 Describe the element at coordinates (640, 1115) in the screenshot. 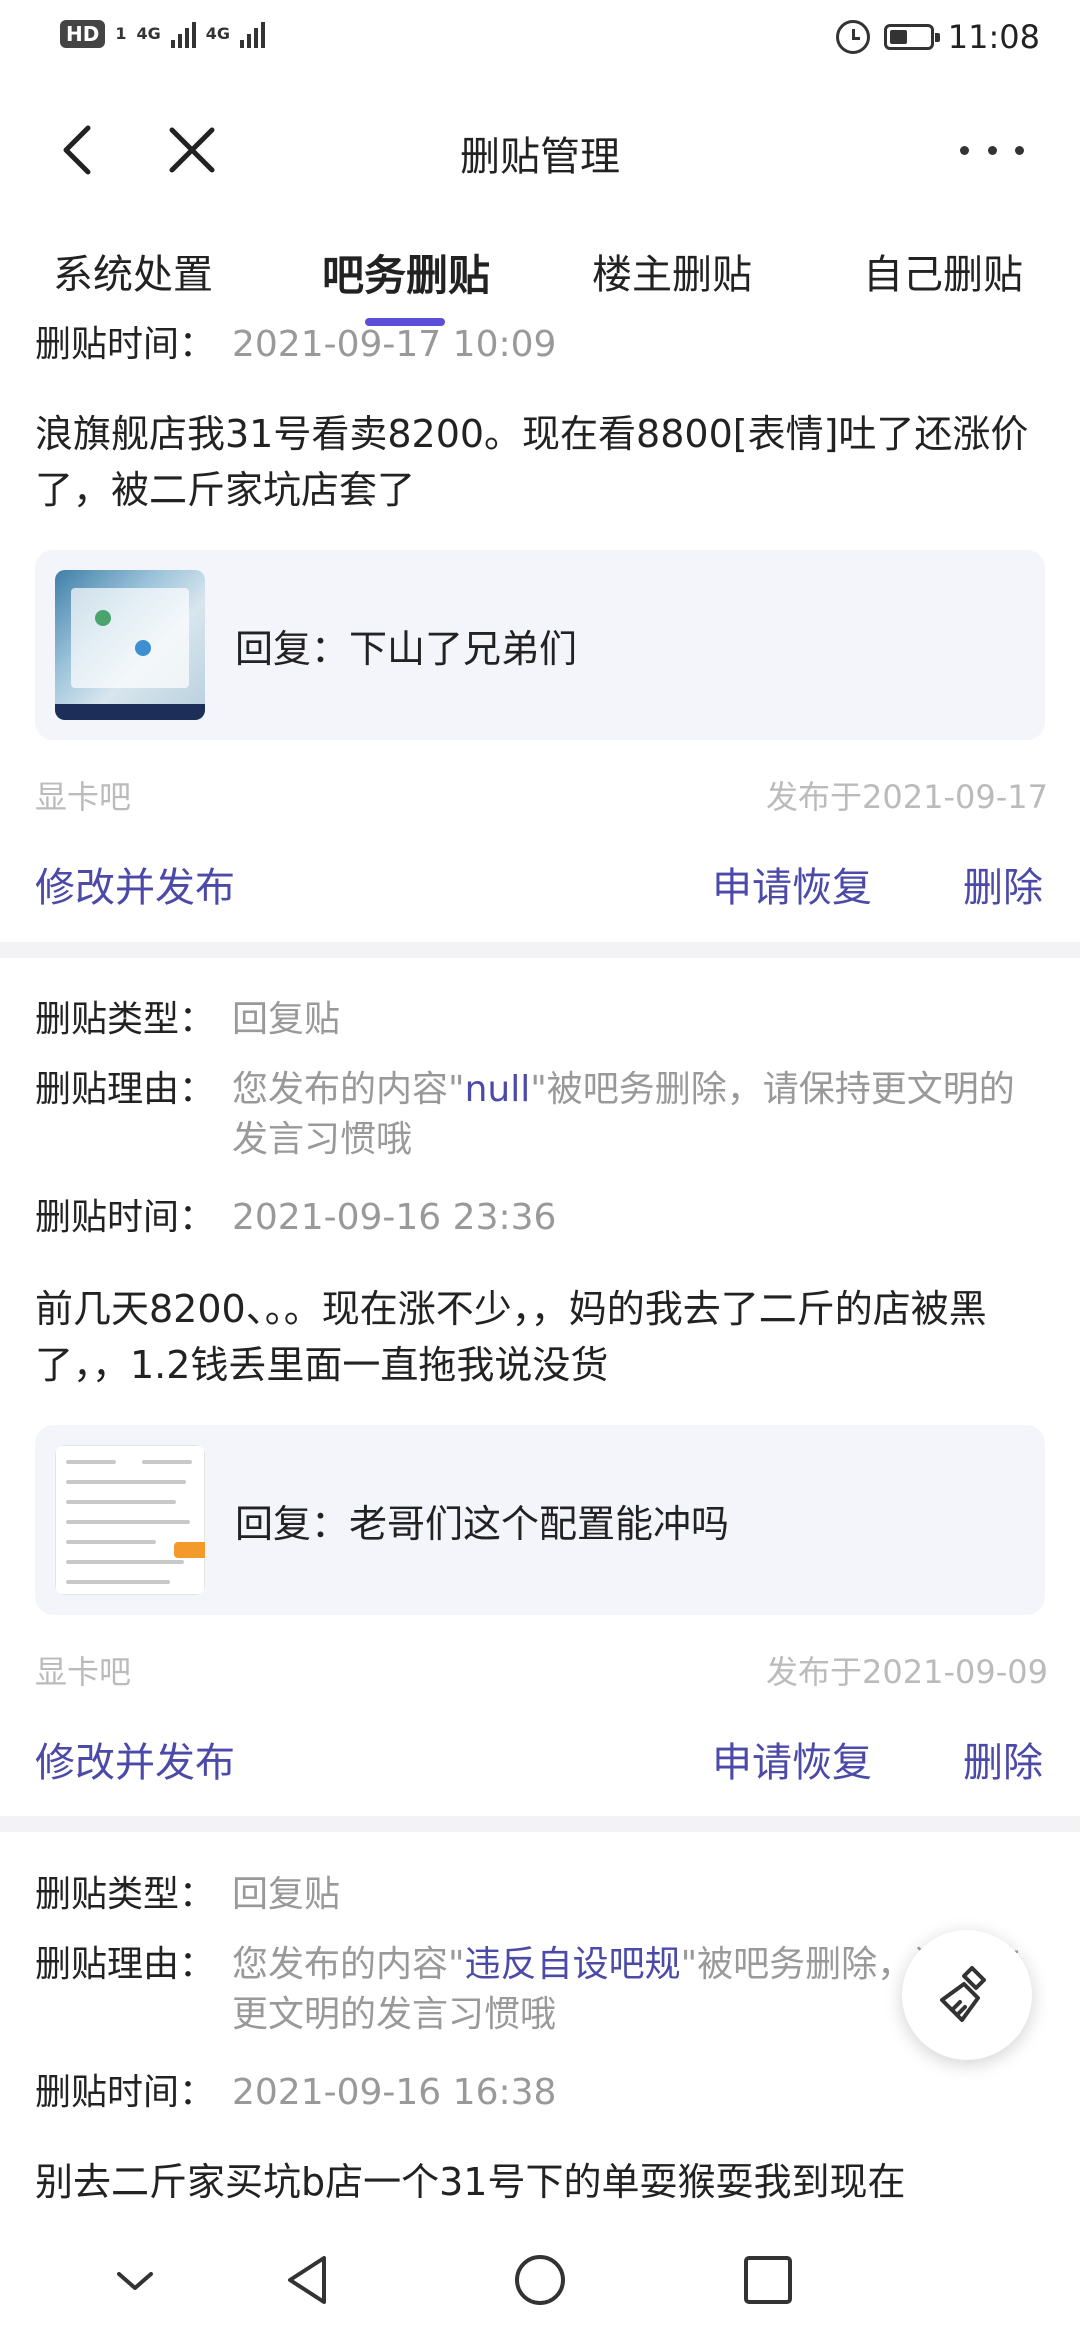

I see `delete-reason-value: 您发布的内容"null"被吧务删除，请保持更文明的发言习惯哦` at that location.